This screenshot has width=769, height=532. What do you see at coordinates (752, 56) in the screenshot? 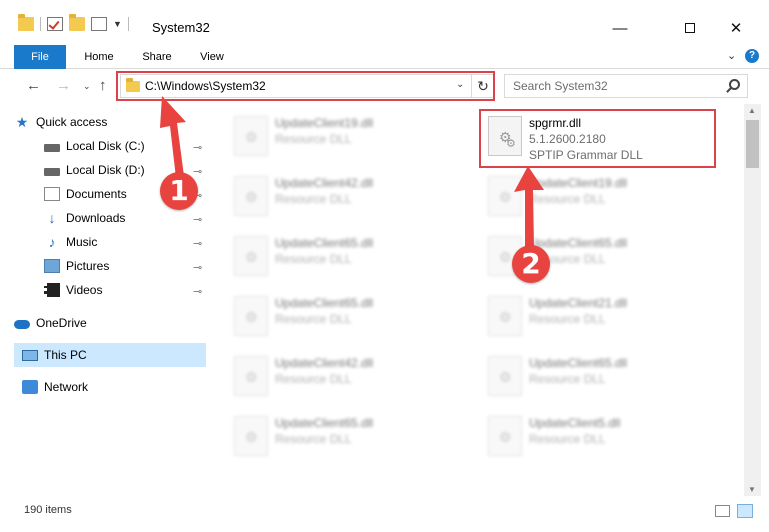
I see `help-icon: ?` at bounding box center [752, 56].